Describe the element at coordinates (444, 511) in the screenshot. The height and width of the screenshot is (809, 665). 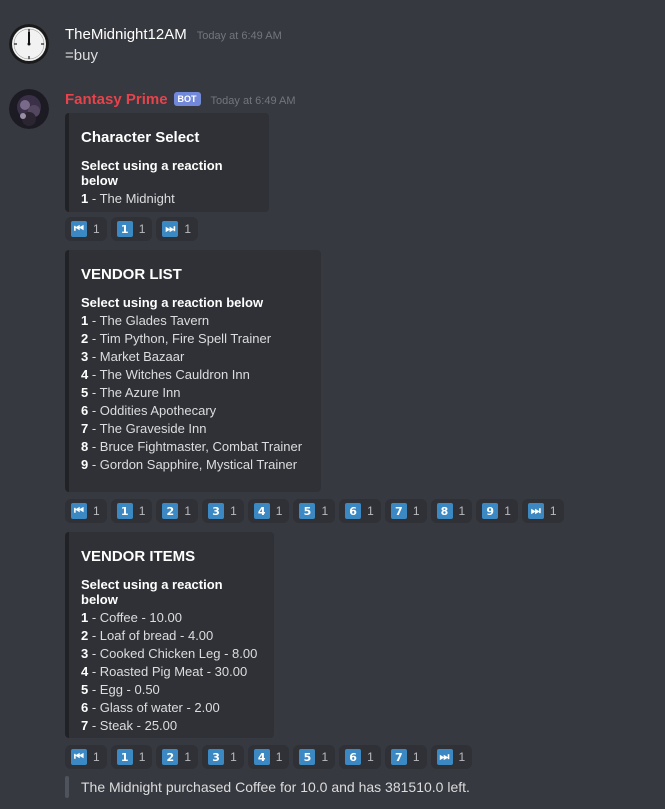
I see `keycap-8-icon: 8` at that location.